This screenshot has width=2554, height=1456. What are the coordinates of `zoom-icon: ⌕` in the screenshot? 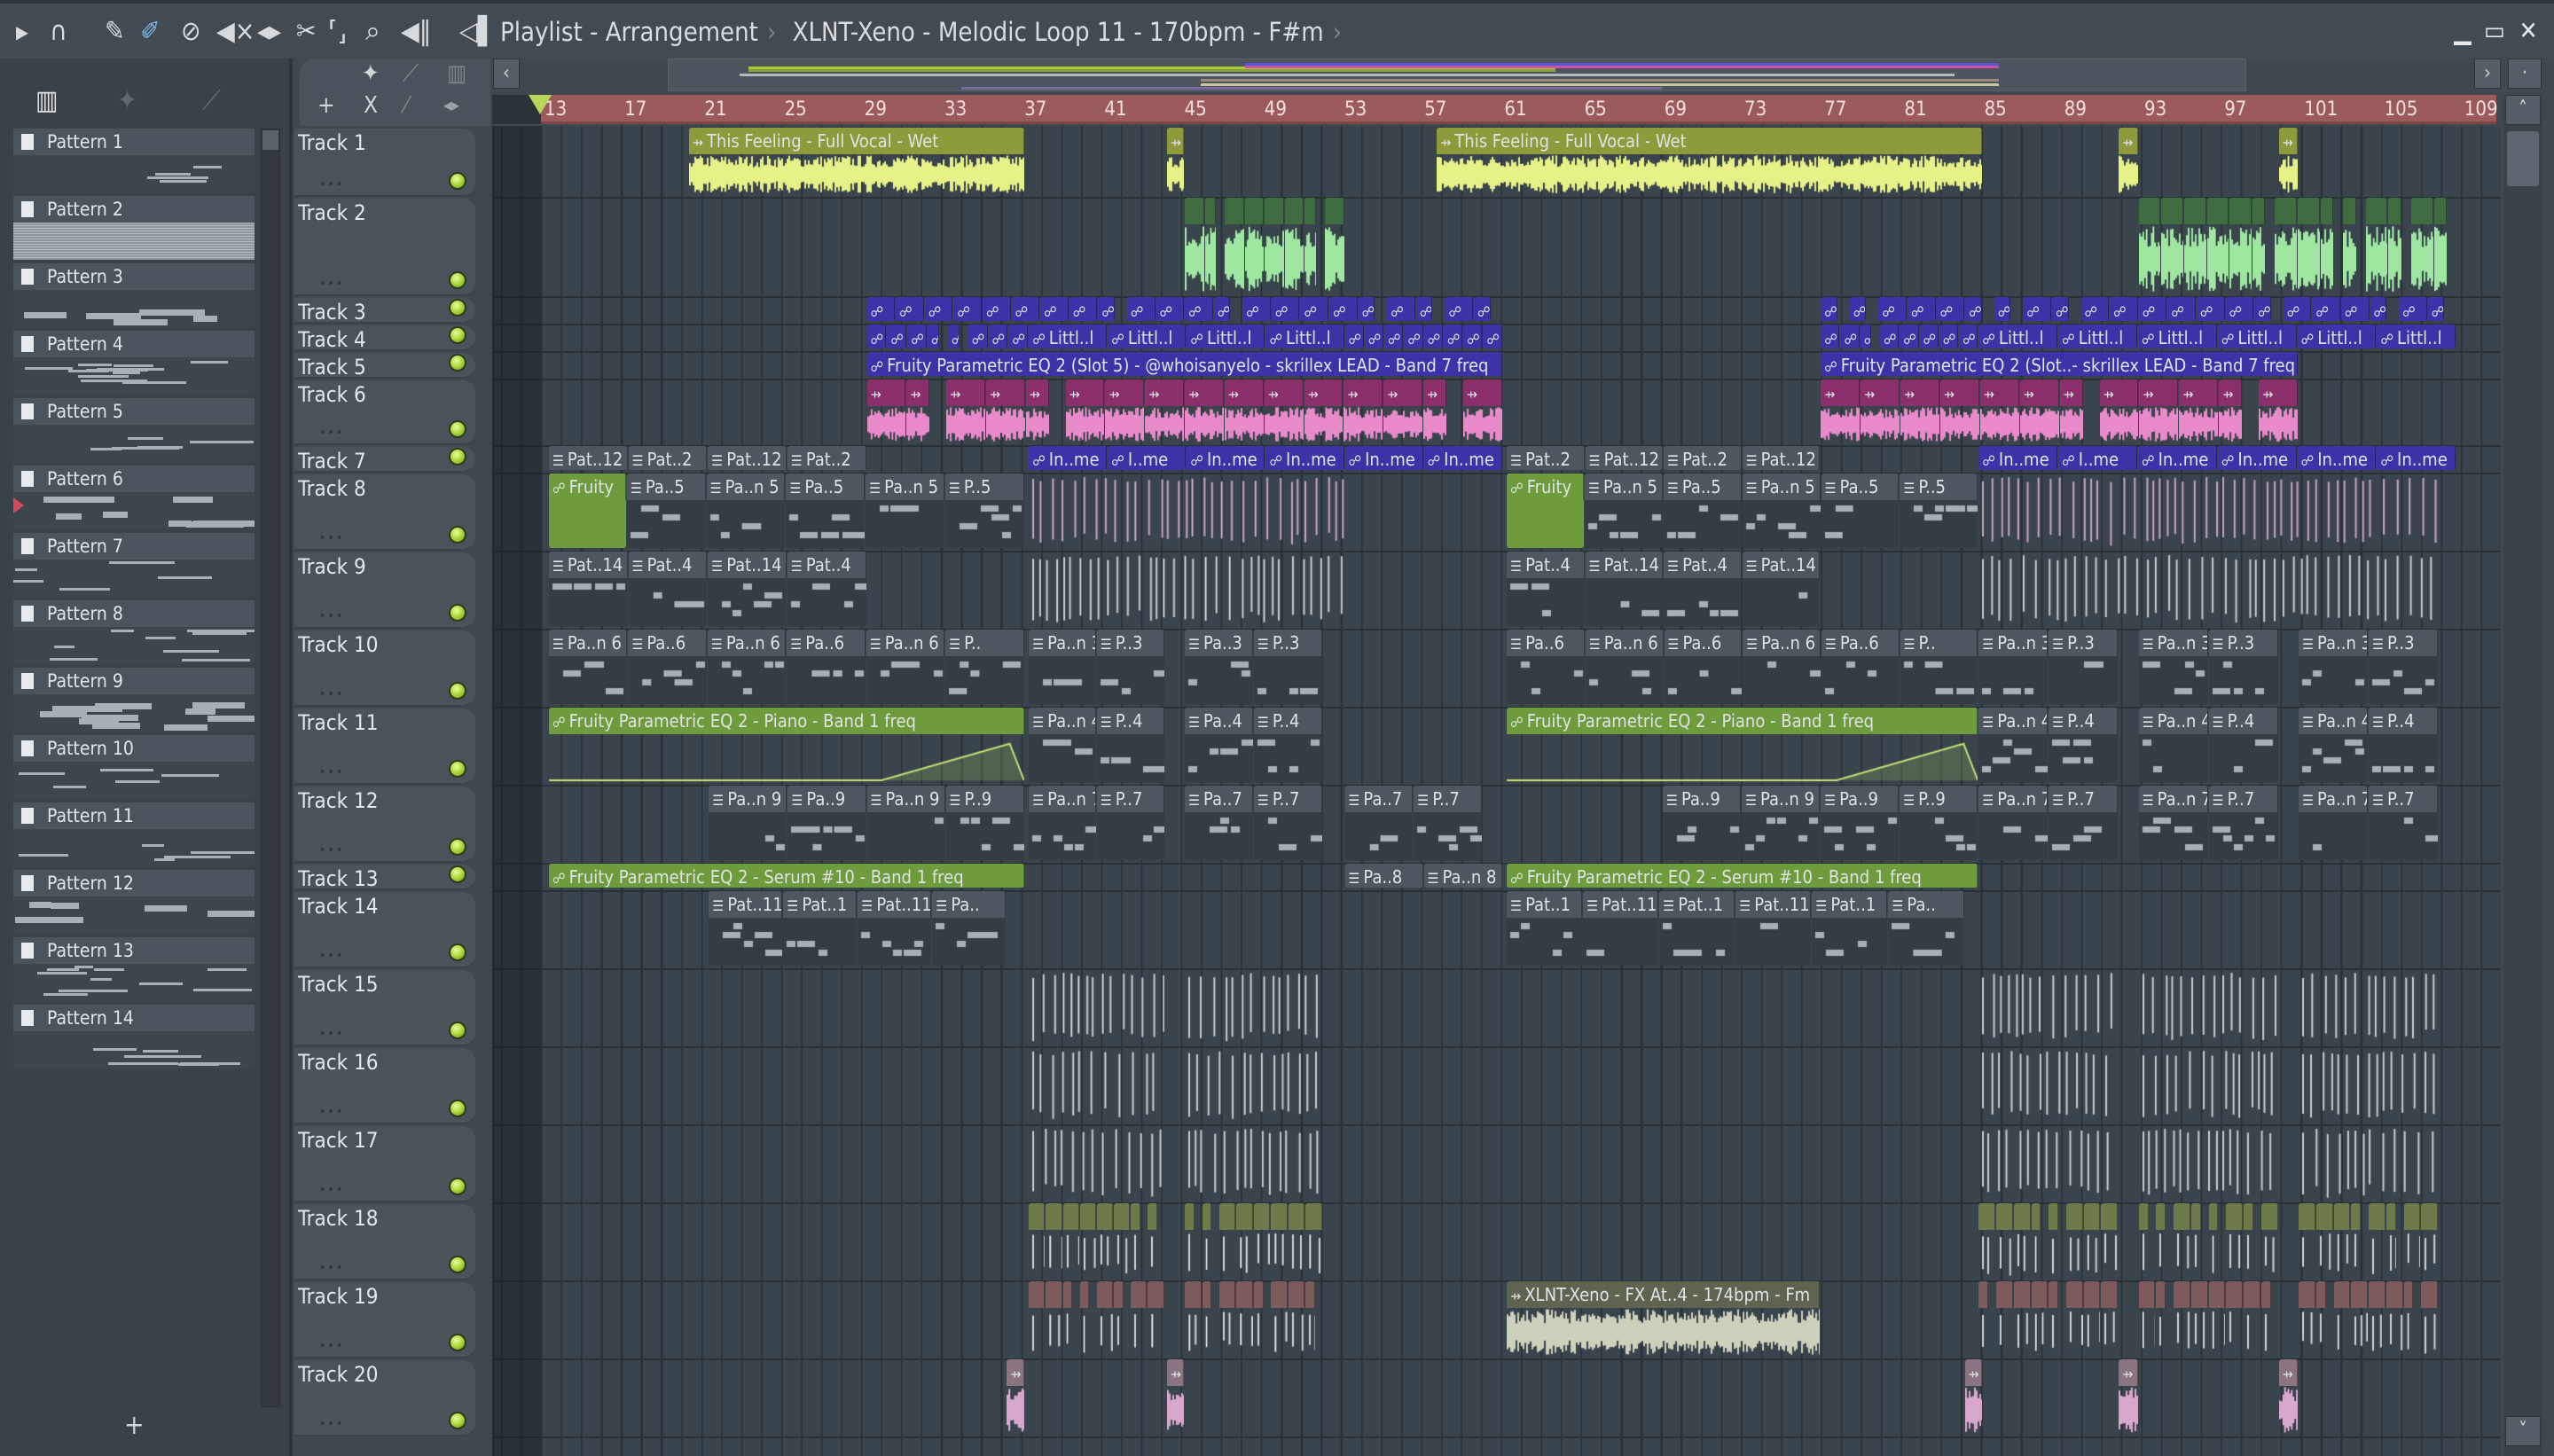 It's located at (372, 32).